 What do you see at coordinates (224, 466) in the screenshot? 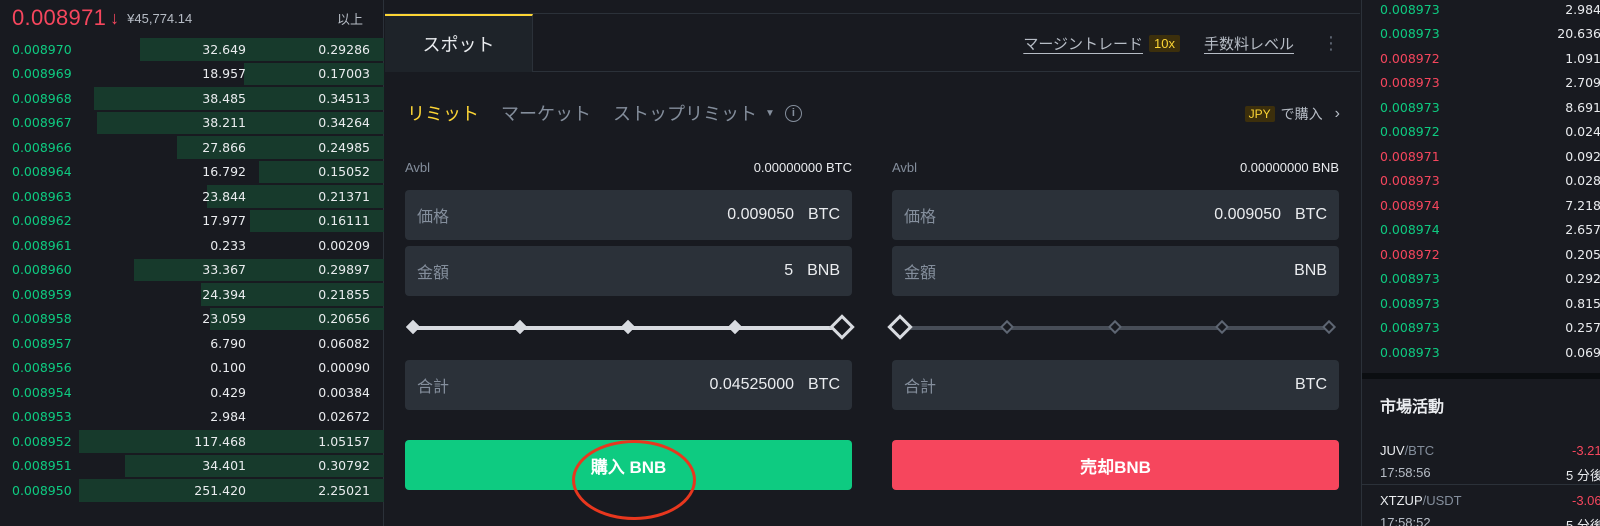
I see `order-amount: 34.401` at bounding box center [224, 466].